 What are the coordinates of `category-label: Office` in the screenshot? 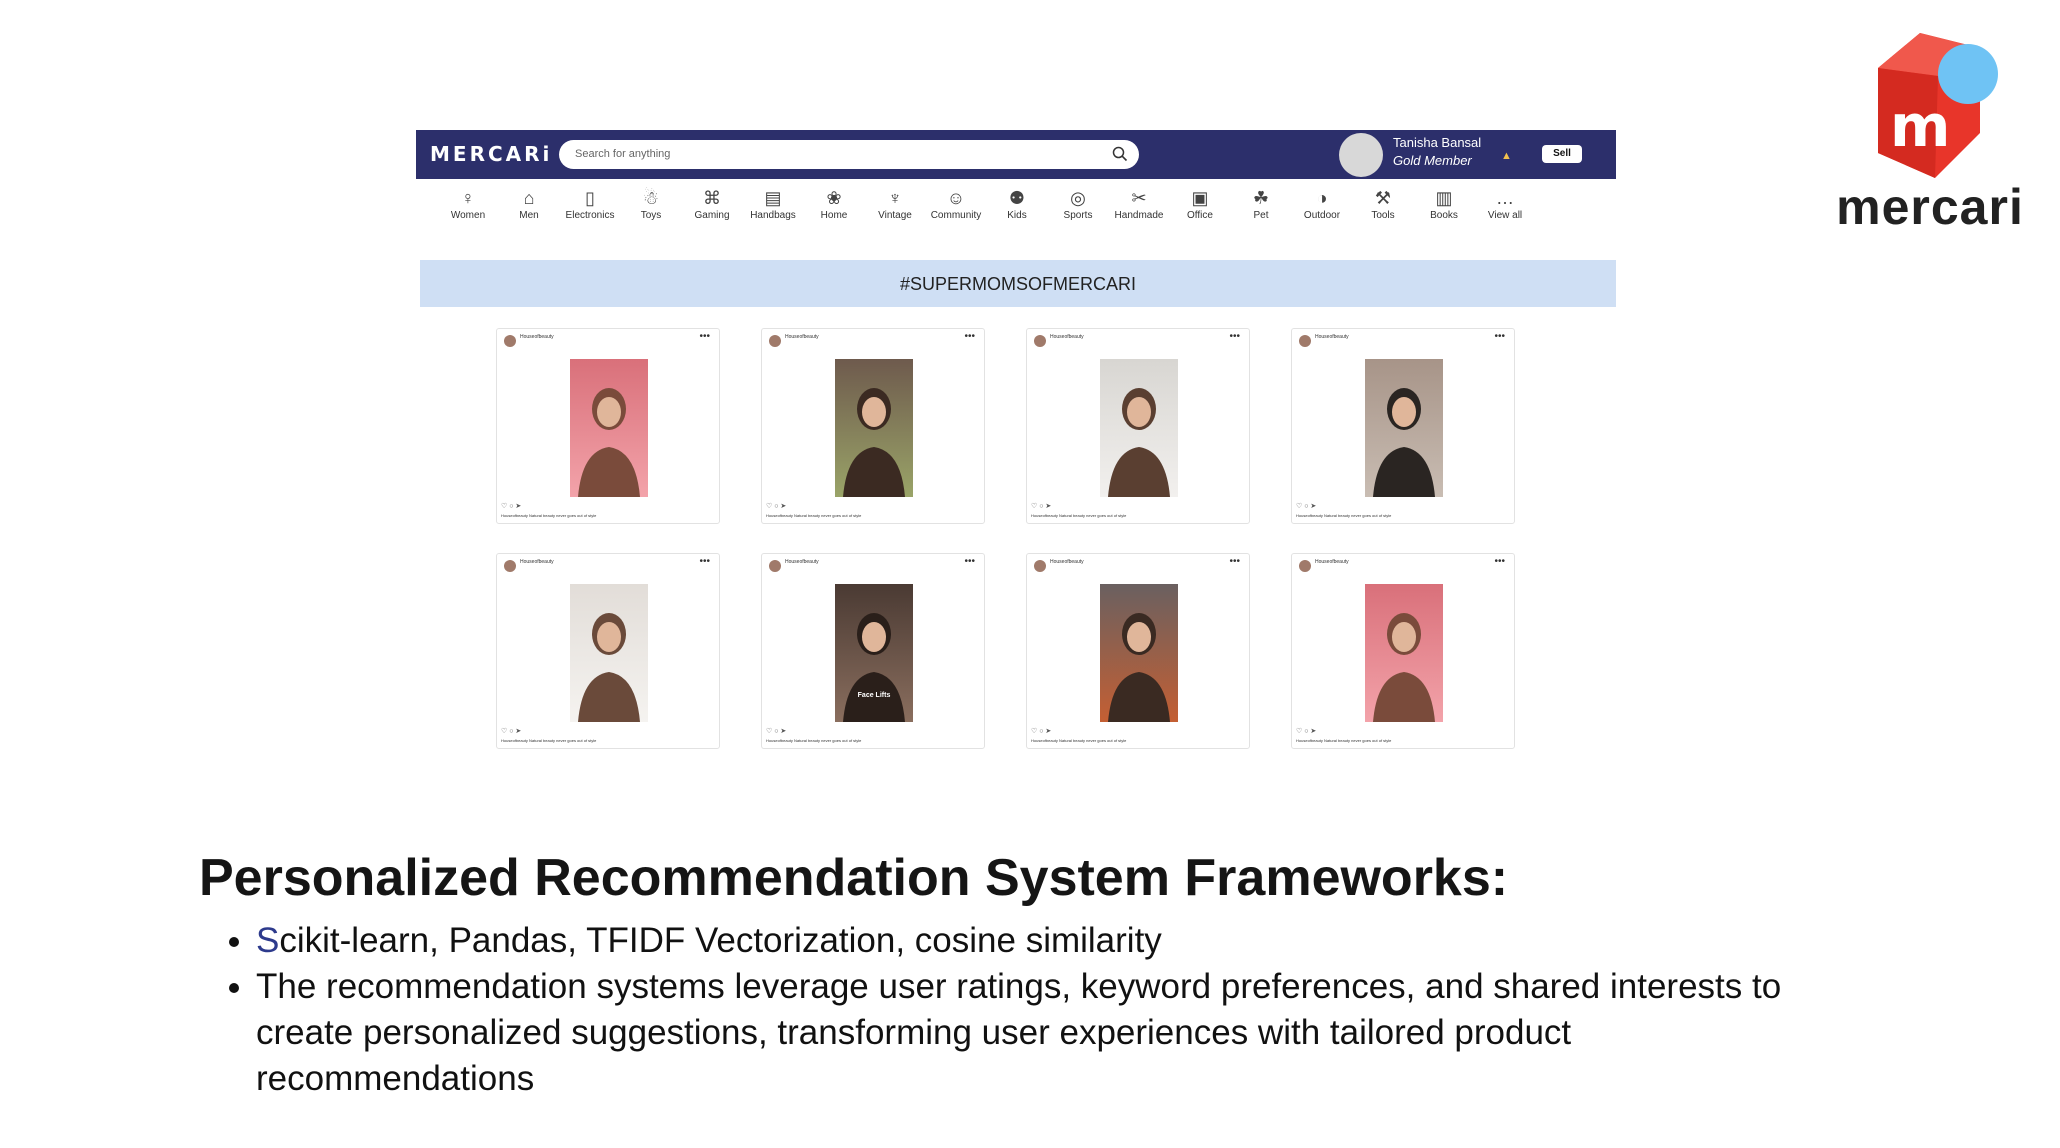 It's located at (1200, 215).